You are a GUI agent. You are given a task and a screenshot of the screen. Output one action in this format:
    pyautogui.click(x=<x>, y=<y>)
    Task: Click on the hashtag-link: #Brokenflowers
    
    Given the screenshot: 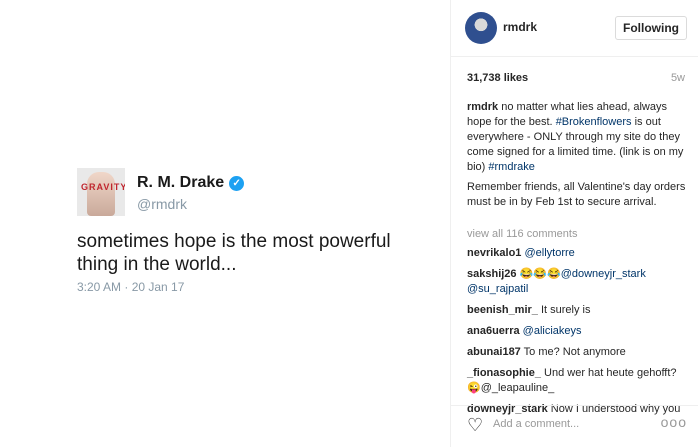 What is the action you would take?
    pyautogui.click(x=594, y=122)
    